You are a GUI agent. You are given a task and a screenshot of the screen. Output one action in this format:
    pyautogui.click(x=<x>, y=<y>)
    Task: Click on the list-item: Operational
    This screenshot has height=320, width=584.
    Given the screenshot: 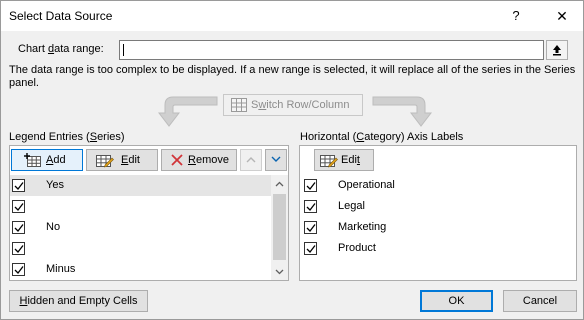 What is the action you would take?
    pyautogui.click(x=438, y=185)
    